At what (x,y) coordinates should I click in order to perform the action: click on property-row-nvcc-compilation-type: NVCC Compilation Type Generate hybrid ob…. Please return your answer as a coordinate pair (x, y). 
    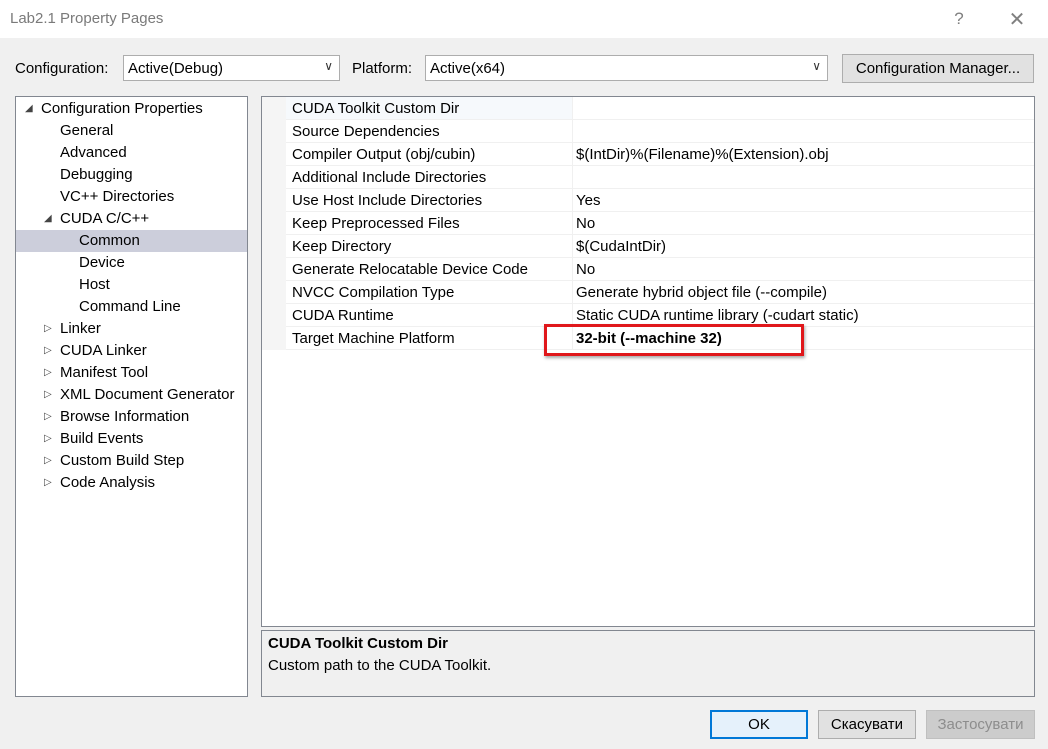
    Looking at the image, I should click on (660, 292).